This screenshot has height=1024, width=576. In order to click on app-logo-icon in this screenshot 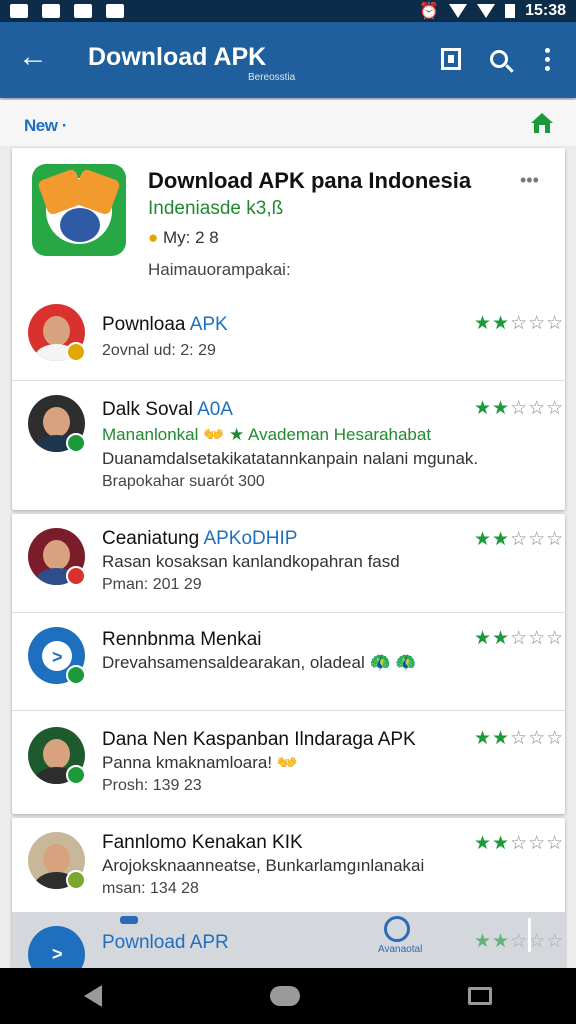, I will do `click(79, 210)`.